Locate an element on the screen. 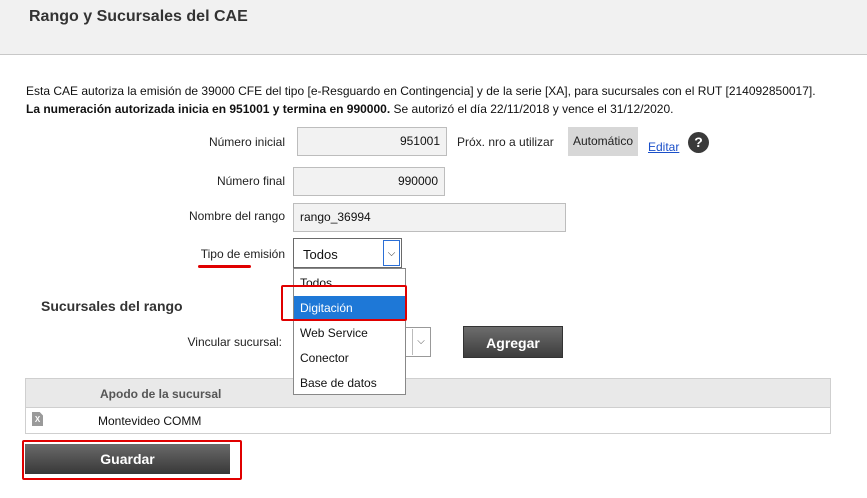 Image resolution: width=867 pixels, height=498 pixels. dropdown-option-web-service: Web Service is located at coordinates (349, 333).